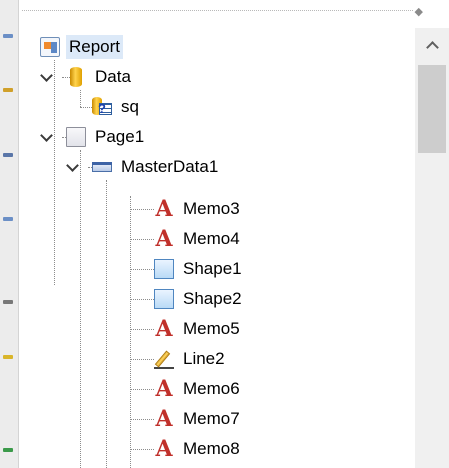  What do you see at coordinates (130, 106) in the screenshot?
I see `tree-node-label: sq` at bounding box center [130, 106].